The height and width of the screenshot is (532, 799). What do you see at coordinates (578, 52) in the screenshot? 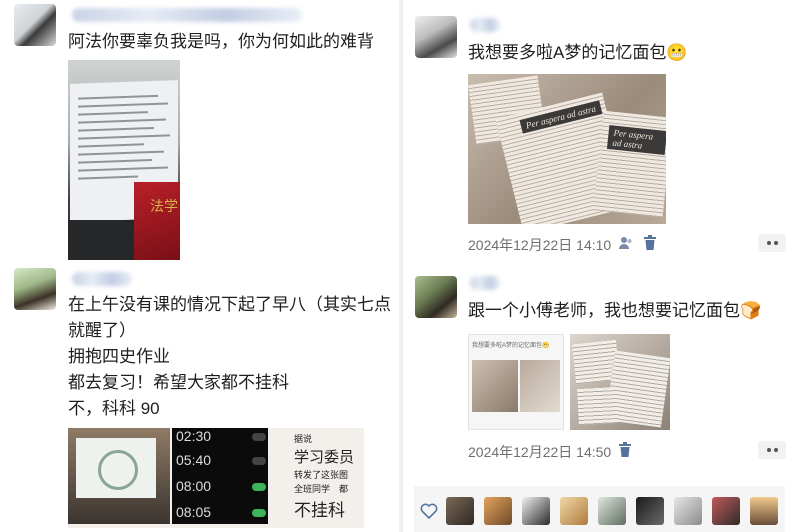
I see `post-text: 我想要多啦A梦的记忆面包😬` at bounding box center [578, 52].